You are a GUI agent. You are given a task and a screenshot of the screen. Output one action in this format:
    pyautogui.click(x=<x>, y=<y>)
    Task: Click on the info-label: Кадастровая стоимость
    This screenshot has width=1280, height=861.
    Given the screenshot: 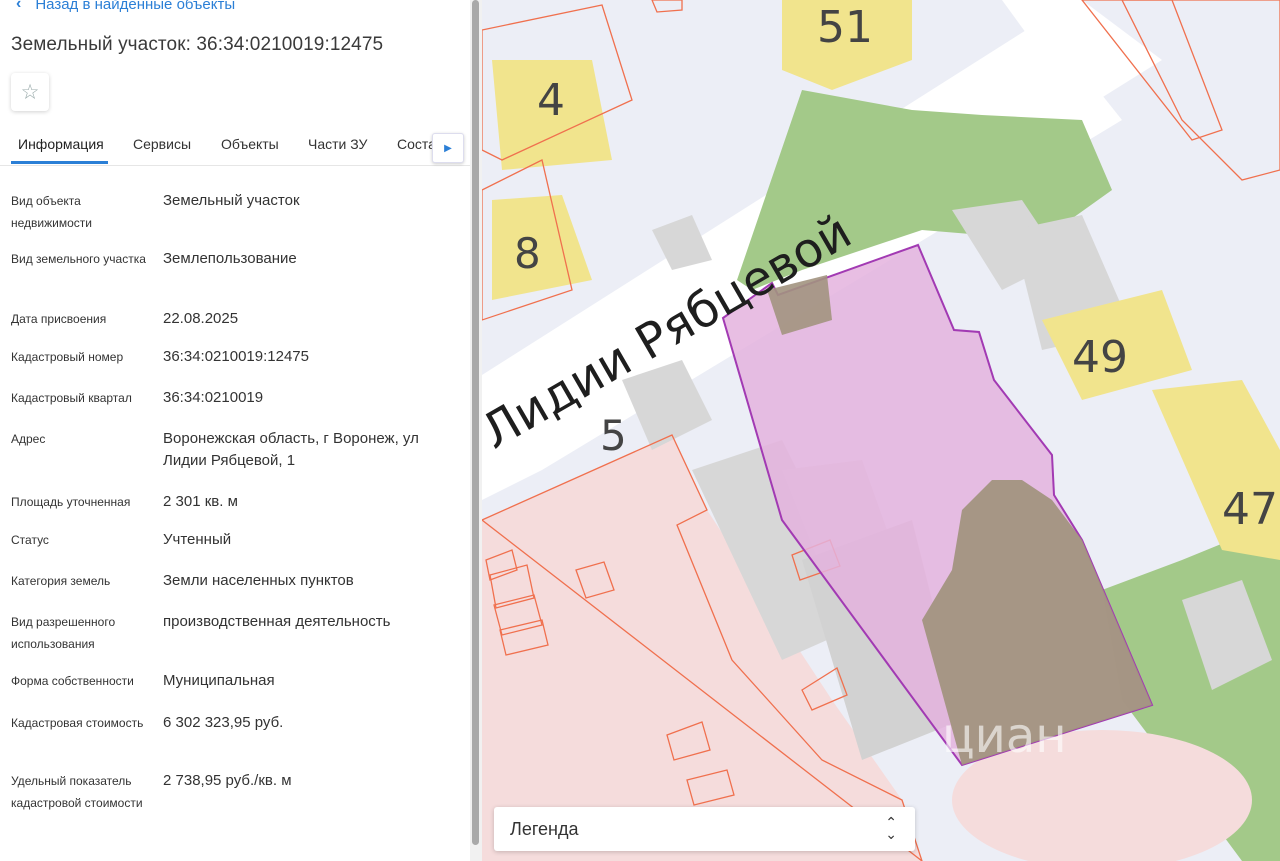 What is the action you would take?
    pyautogui.click(x=77, y=723)
    